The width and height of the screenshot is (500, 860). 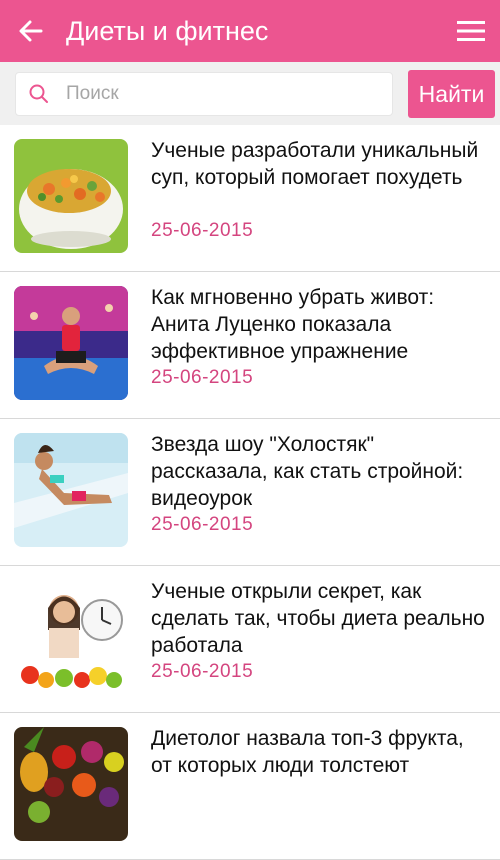 I want to click on search-bar: Найти, so click(x=250, y=93).